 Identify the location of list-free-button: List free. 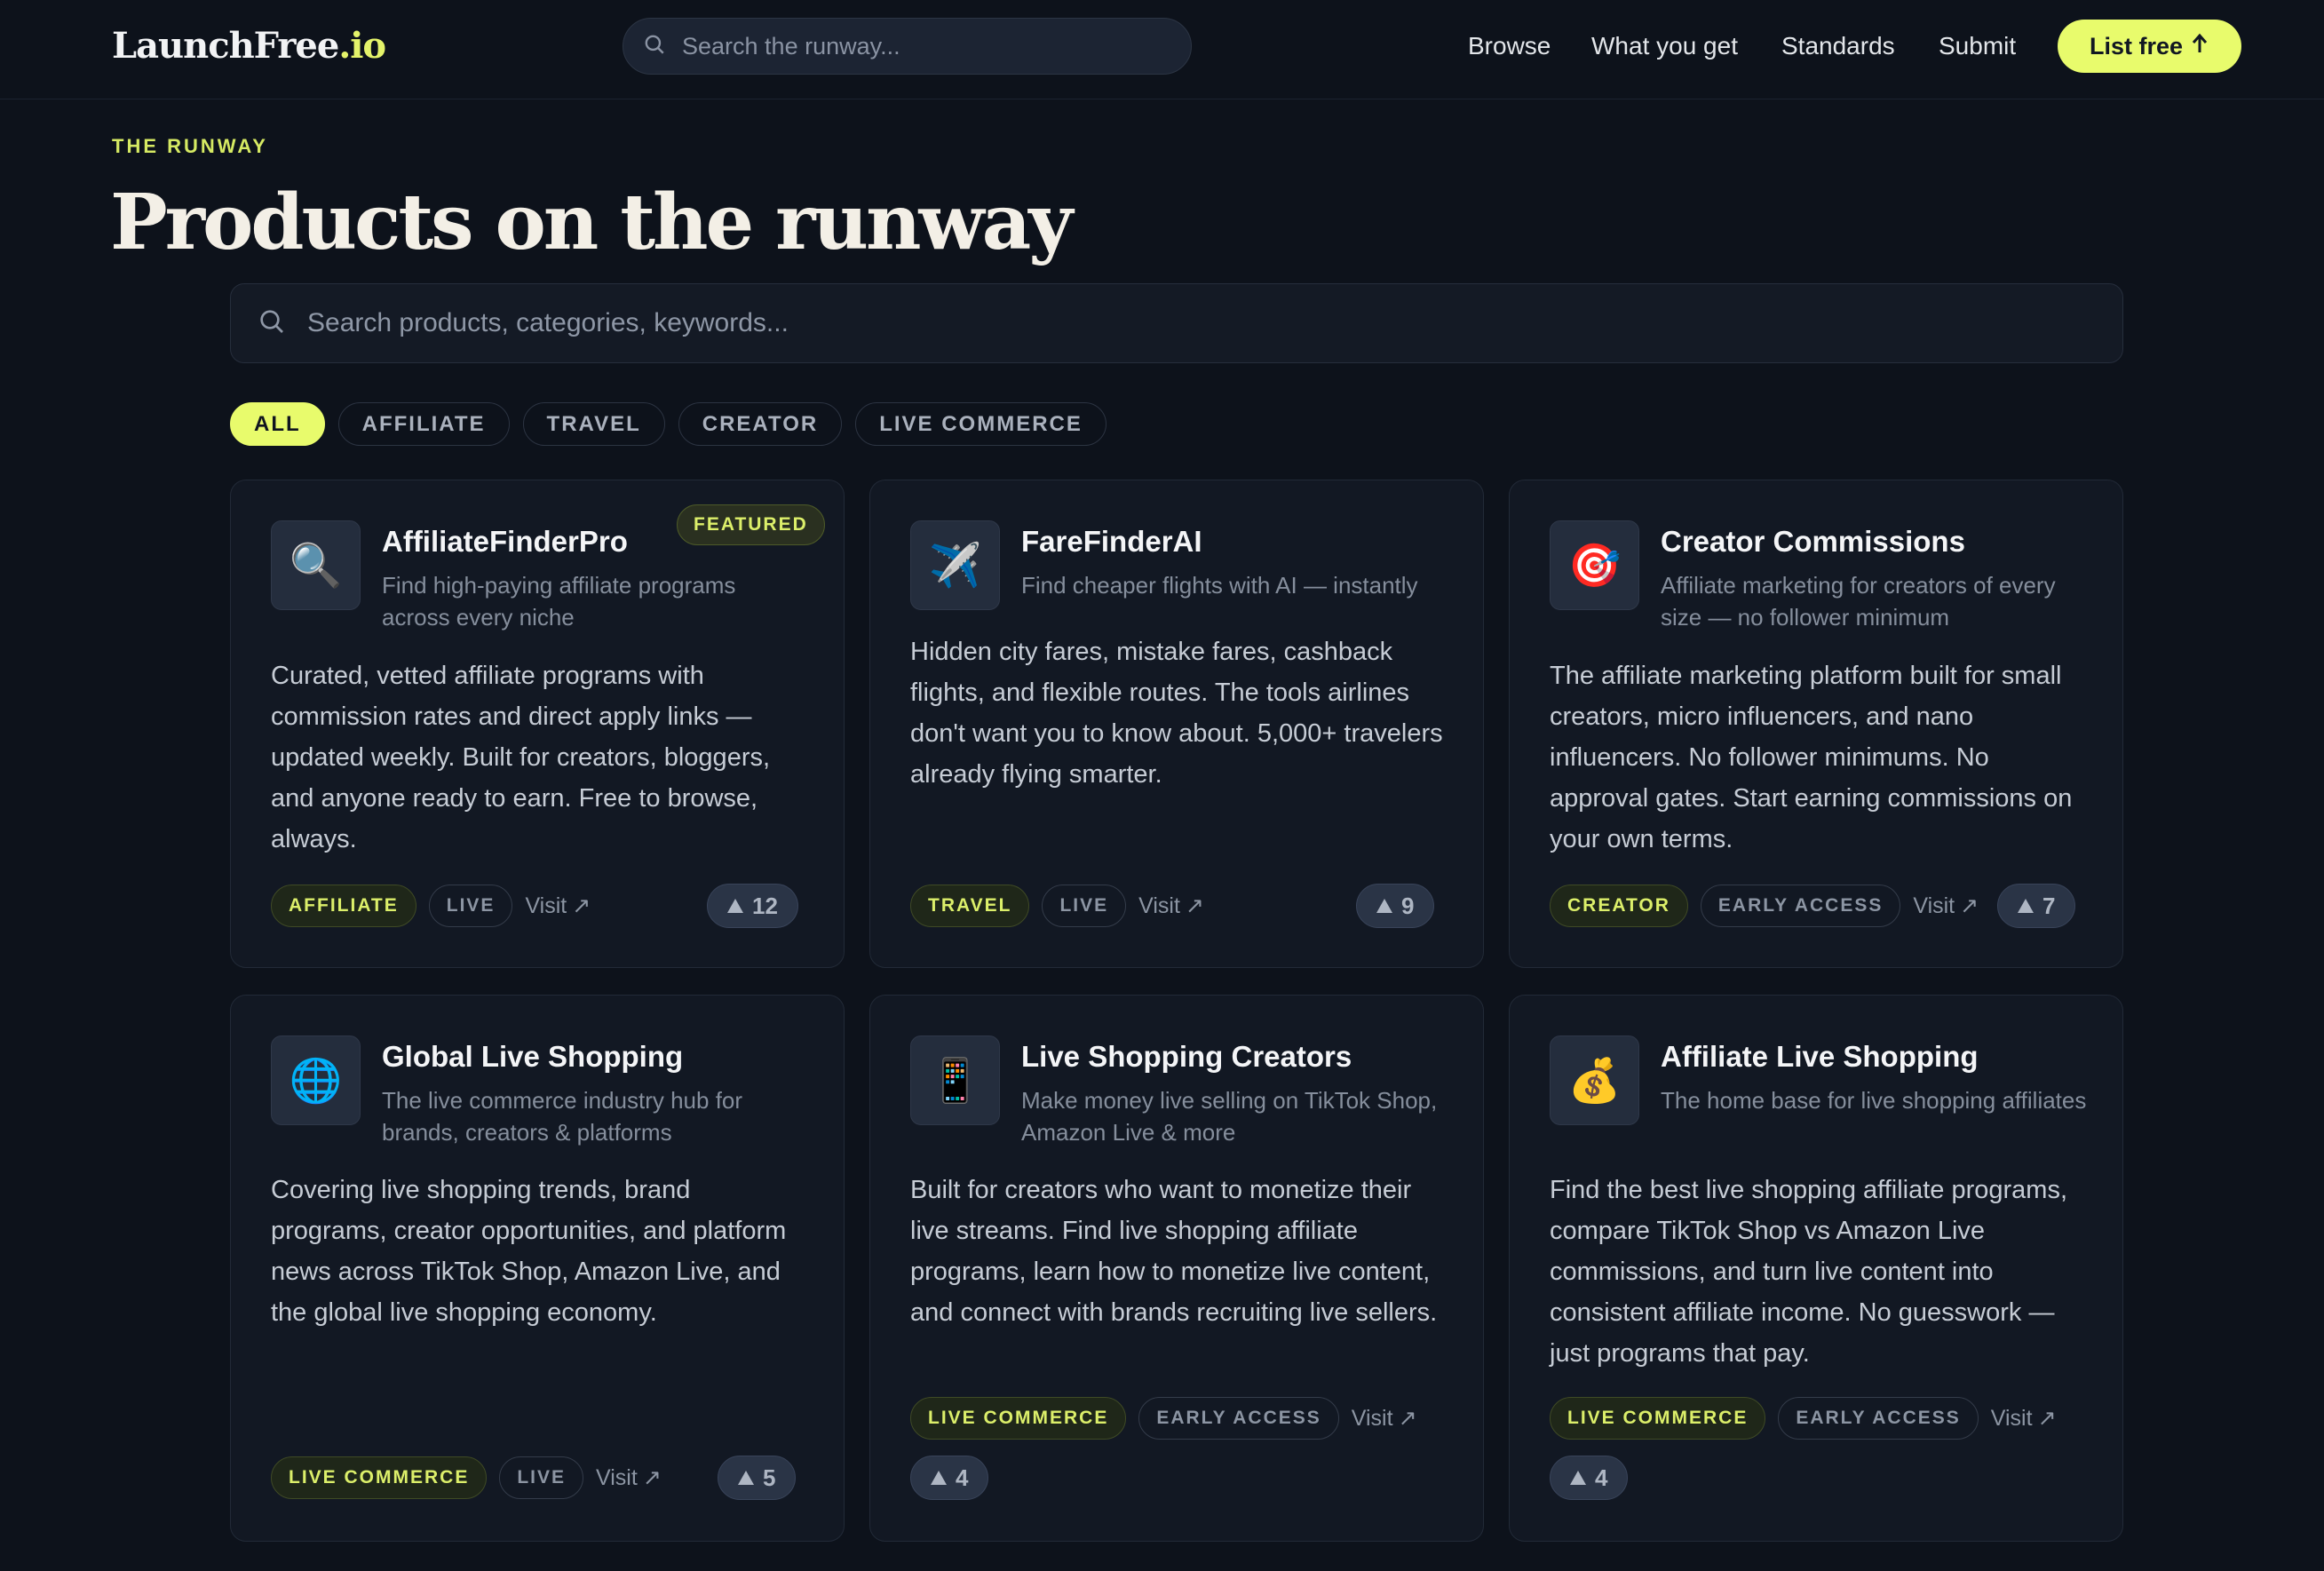
(2150, 46).